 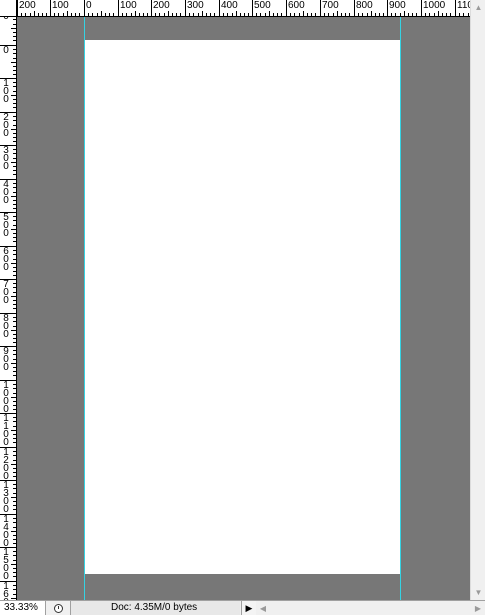 I want to click on zoom-level-field: 33.33%, so click(x=23, y=608).